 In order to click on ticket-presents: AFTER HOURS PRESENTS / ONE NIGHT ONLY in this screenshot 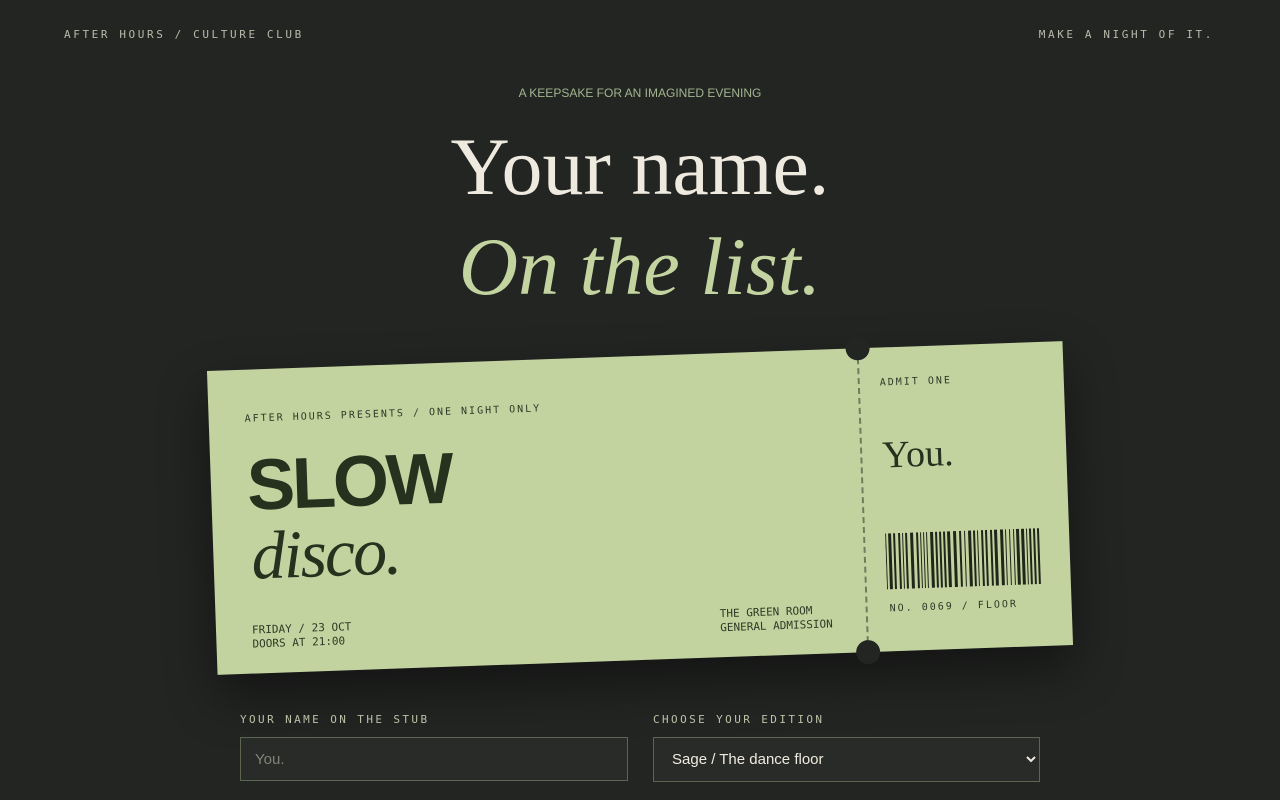, I will do `click(393, 414)`.